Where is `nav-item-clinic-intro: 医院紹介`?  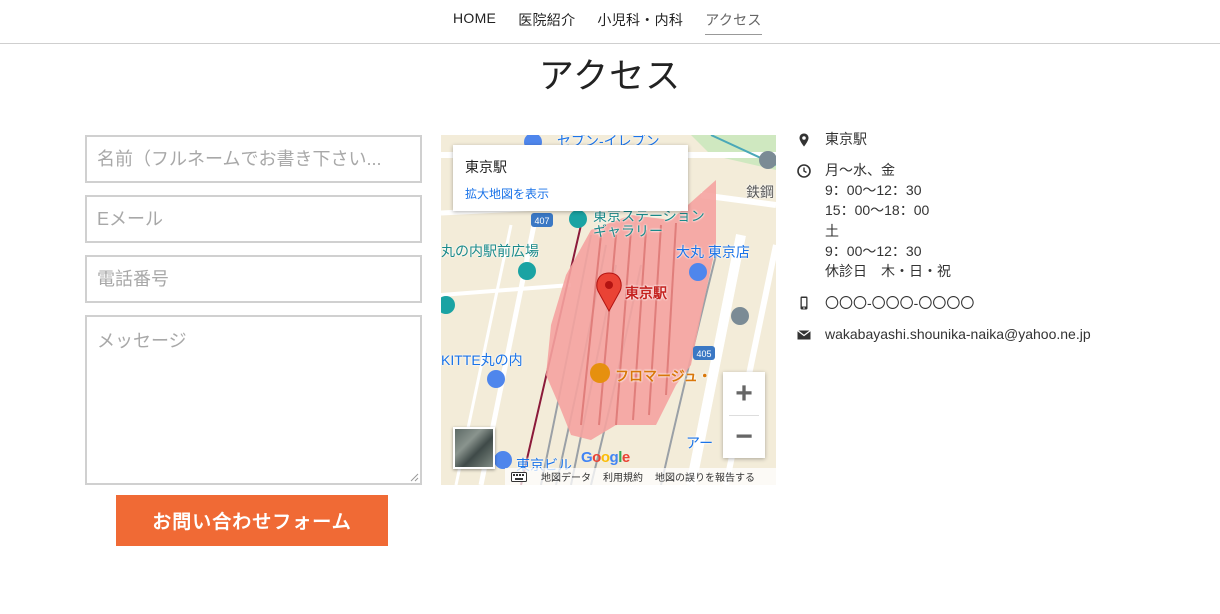 nav-item-clinic-intro: 医院紹介 is located at coordinates (546, 22).